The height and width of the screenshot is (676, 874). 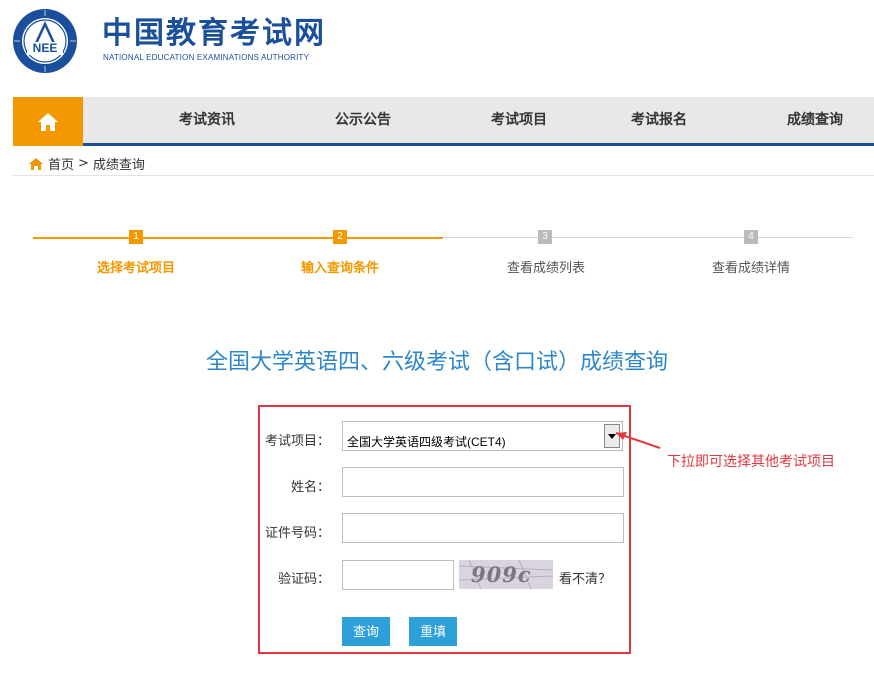 I want to click on logo-text: NEE, so click(x=45, y=48).